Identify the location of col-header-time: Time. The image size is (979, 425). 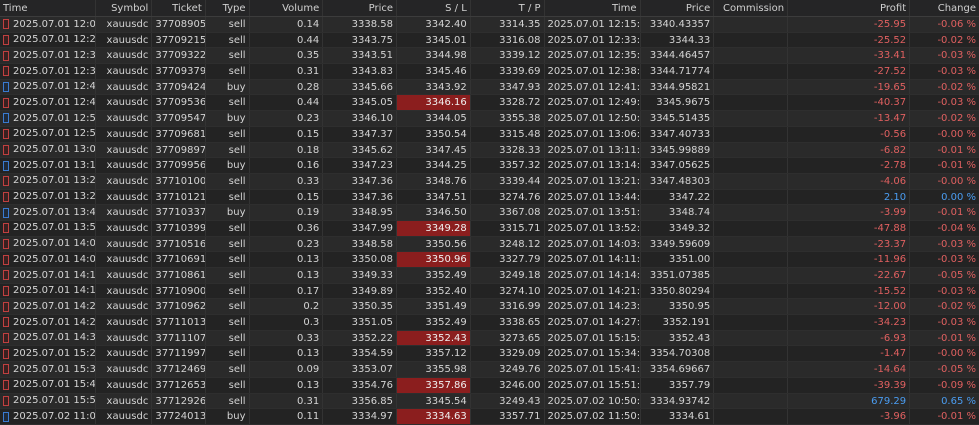
(48, 8).